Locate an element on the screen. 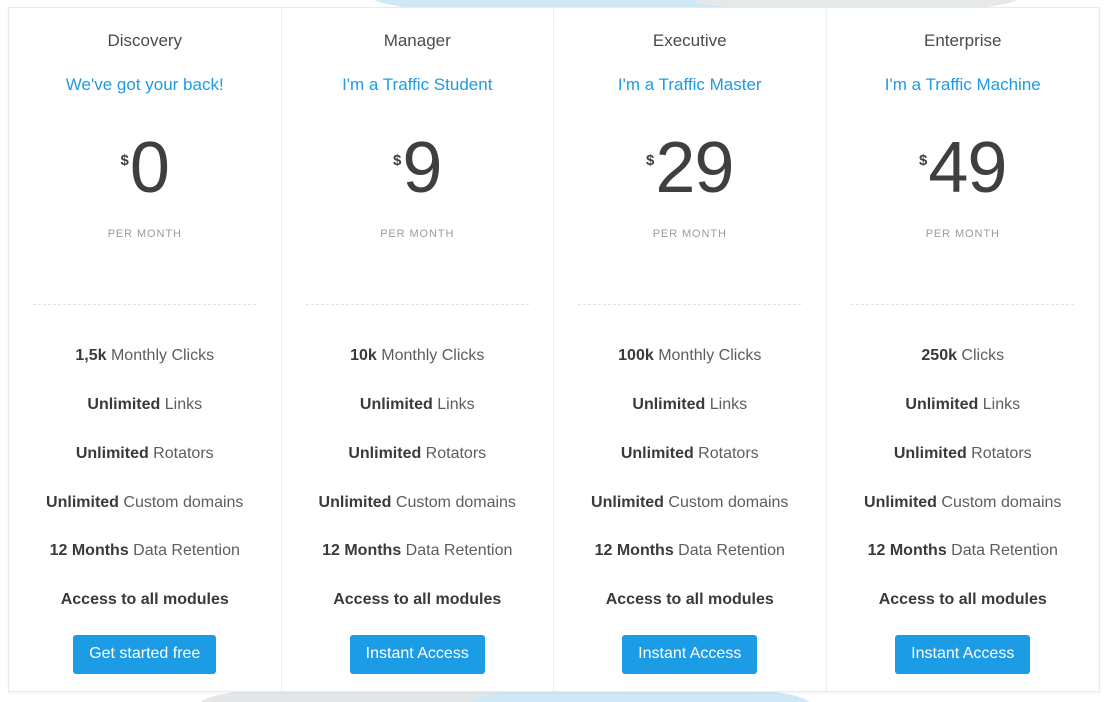  price-amount: 29 is located at coordinates (694, 168).